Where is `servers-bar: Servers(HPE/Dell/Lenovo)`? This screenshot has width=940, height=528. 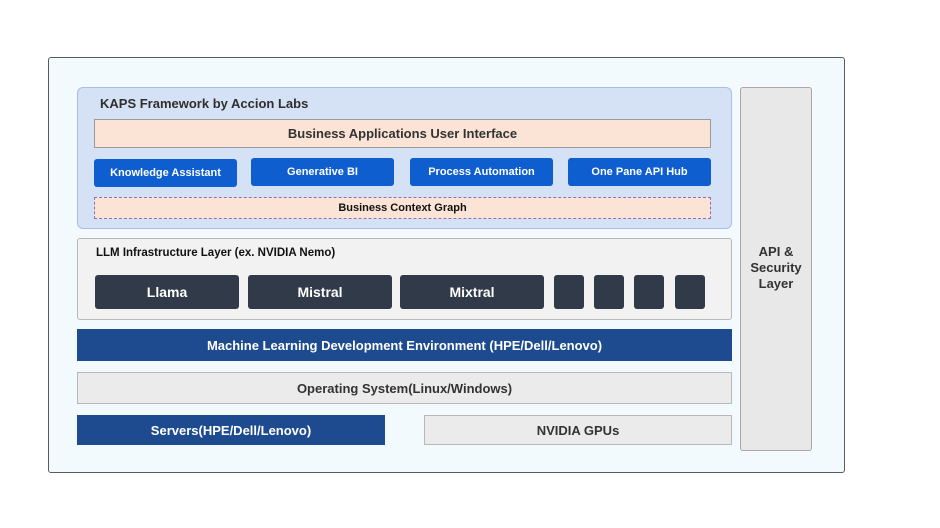
servers-bar: Servers(HPE/Dell/Lenovo) is located at coordinates (231, 430).